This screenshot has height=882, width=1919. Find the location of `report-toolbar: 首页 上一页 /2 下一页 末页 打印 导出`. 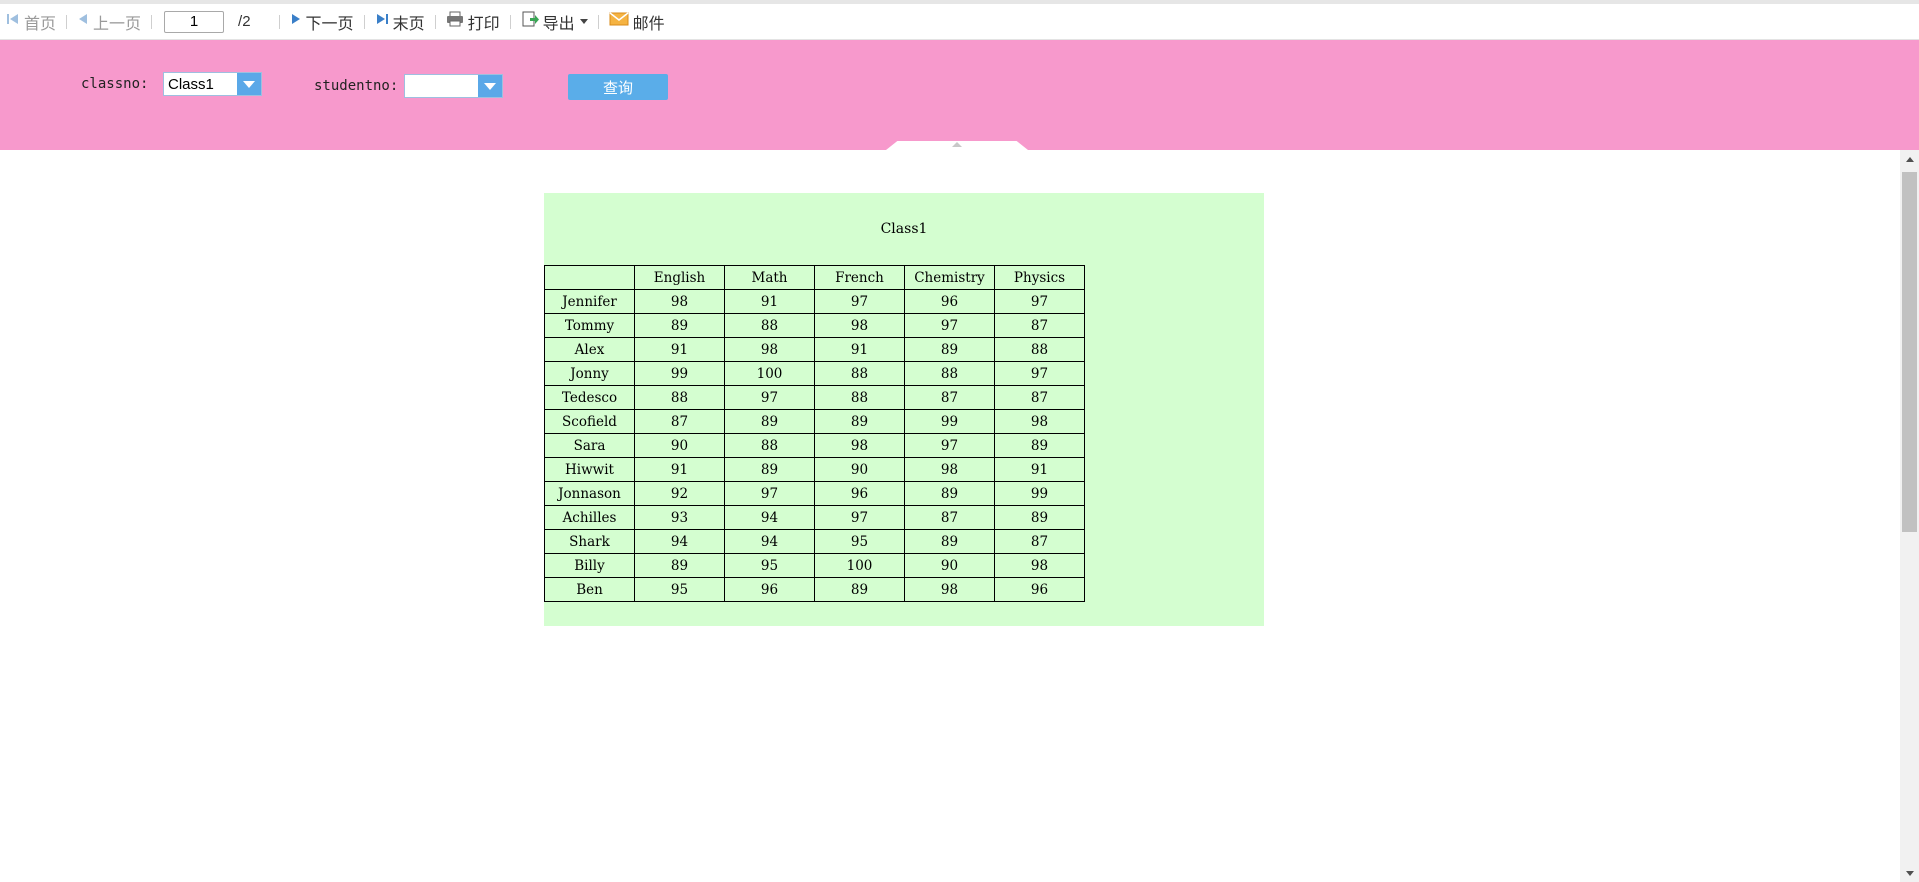

report-toolbar: 首页 上一页 /2 下一页 末页 打印 导出 is located at coordinates (959, 20).